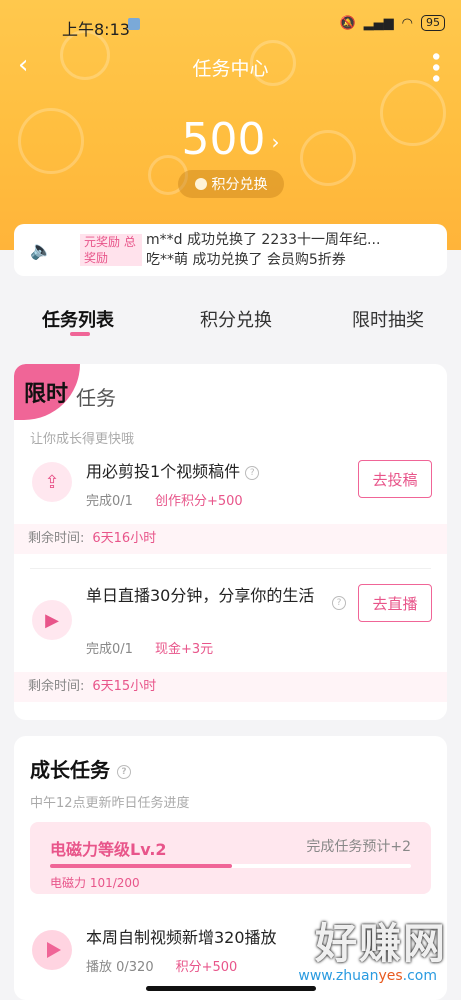 Image resolution: width=461 pixels, height=1000 pixels. Describe the element at coordinates (239, 185) in the screenshot. I see `redeem-label: 积分兑换` at that location.